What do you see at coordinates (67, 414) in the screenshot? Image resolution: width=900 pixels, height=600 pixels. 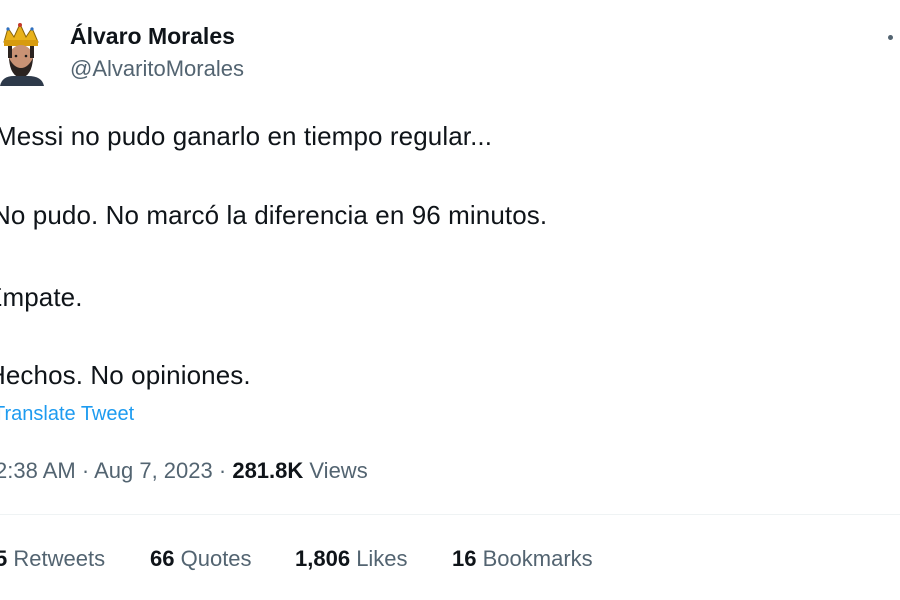 I see `translate-tweet-link: Translate Tweet` at bounding box center [67, 414].